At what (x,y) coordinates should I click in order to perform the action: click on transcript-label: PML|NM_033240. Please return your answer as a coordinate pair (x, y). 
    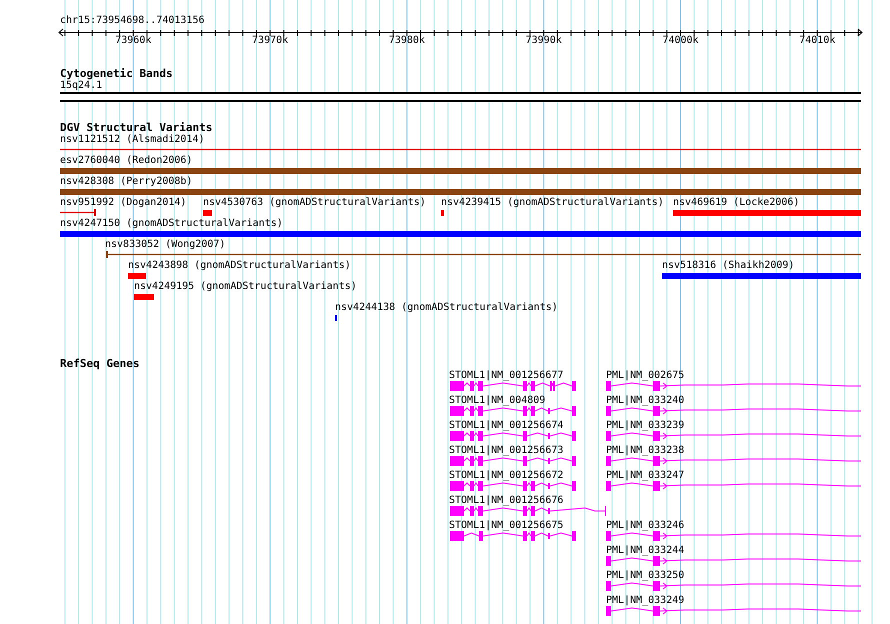
    Looking at the image, I should click on (645, 401).